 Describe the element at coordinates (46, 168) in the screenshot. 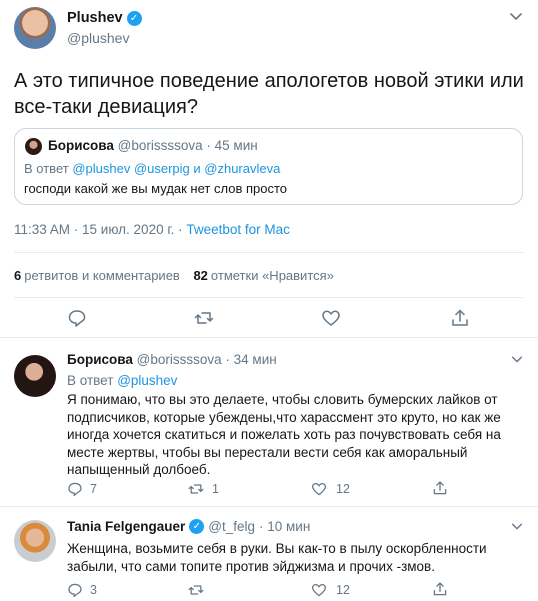

I see `quote-reply-prefix: В ответ` at that location.